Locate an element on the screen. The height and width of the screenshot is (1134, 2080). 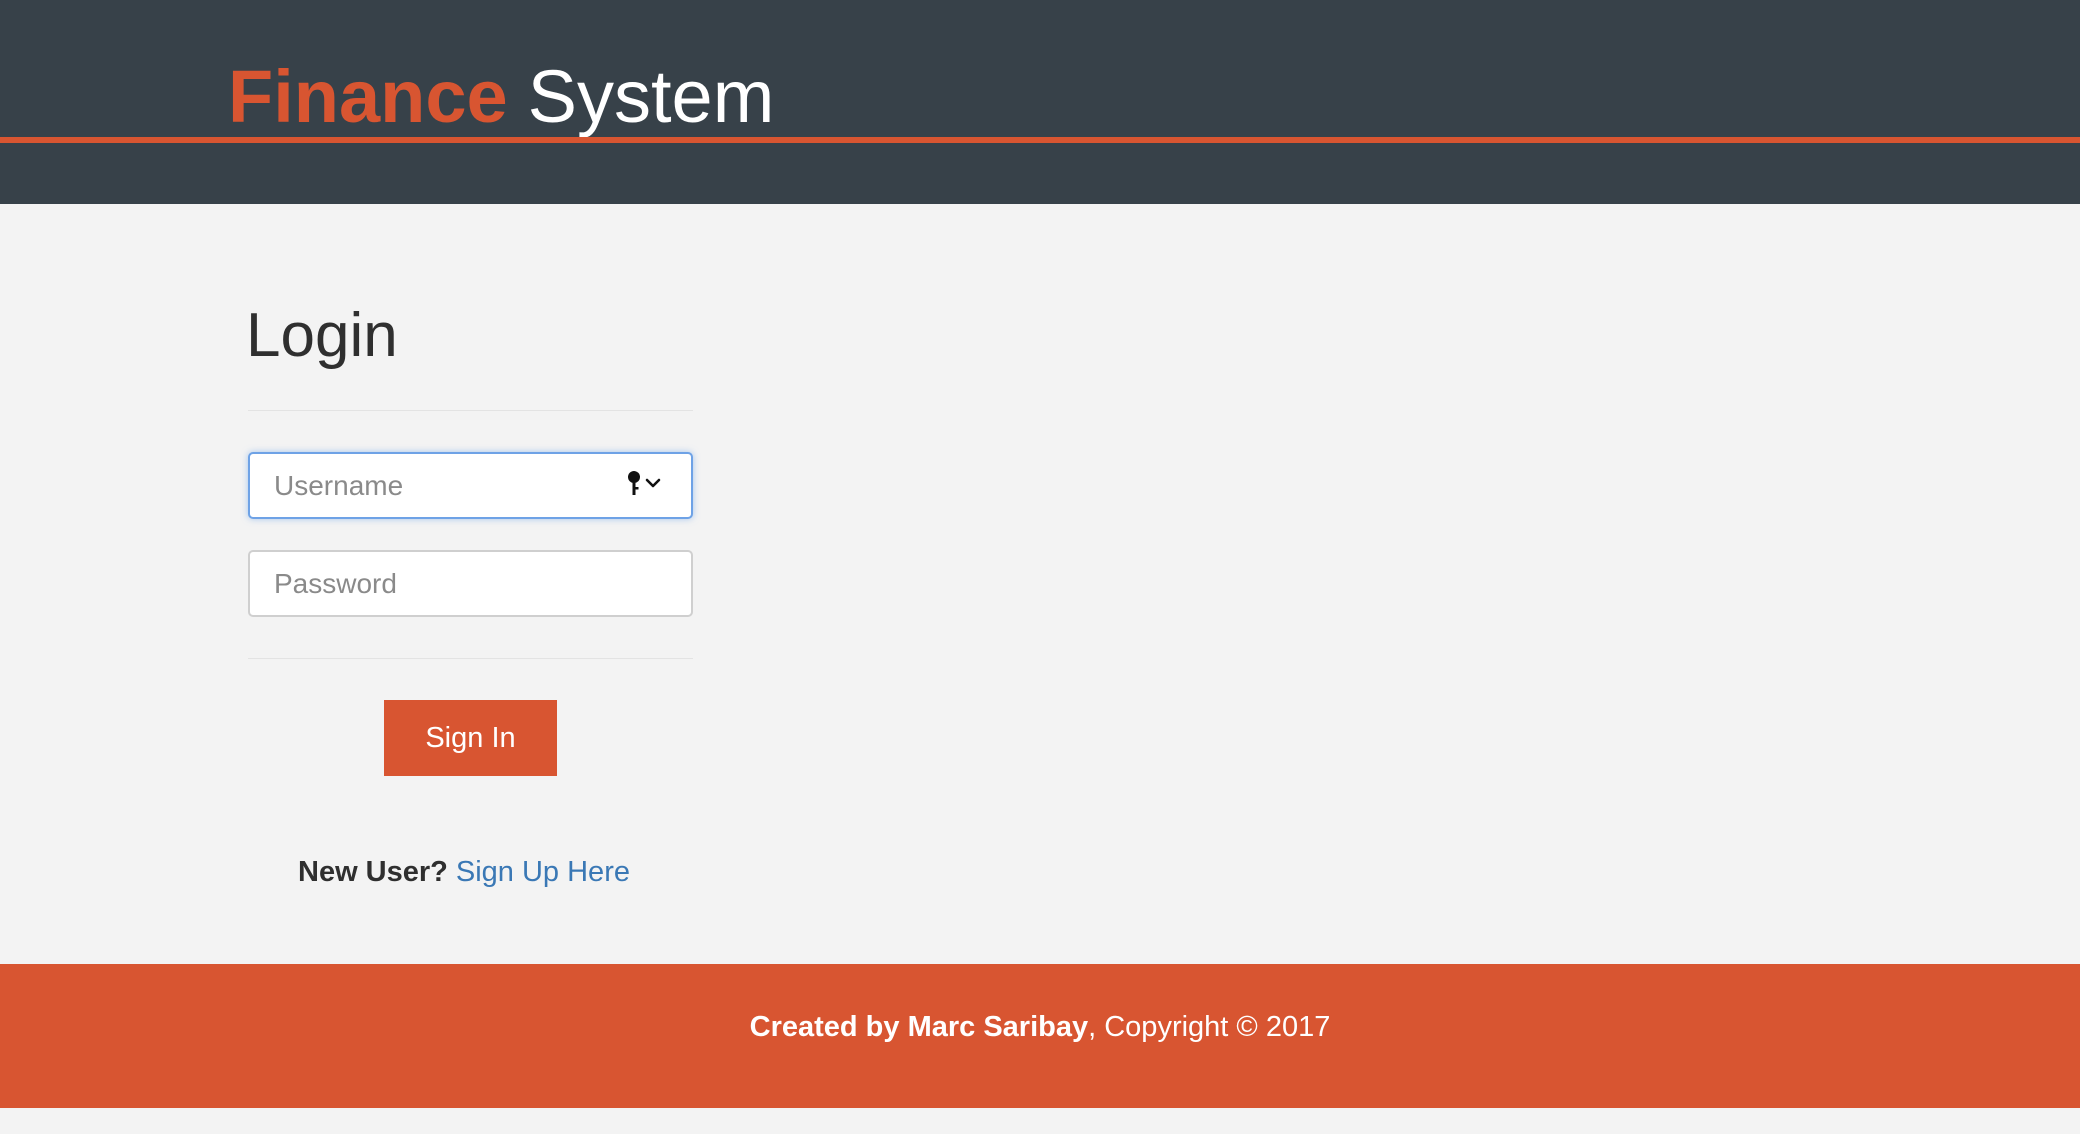
signup-prompt: New User? Sign Up Here is located at coordinates (464, 872).